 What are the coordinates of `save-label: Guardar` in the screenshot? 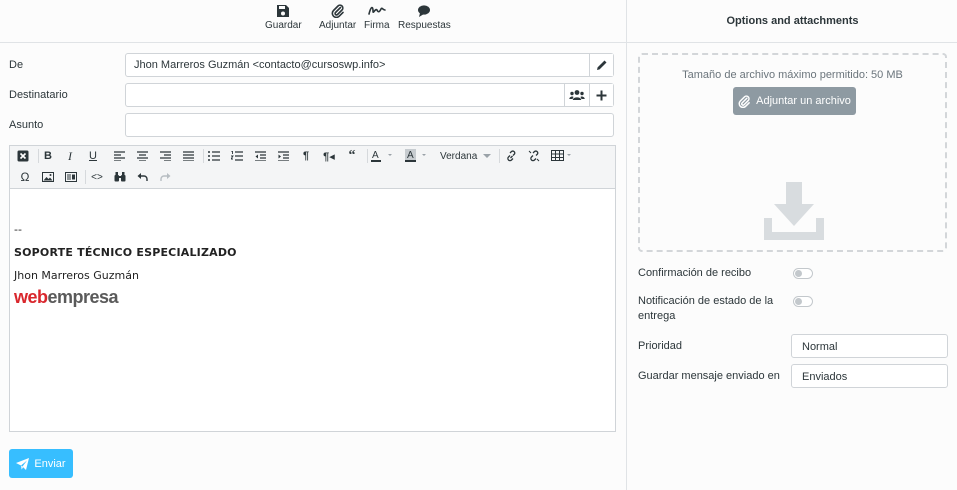 It's located at (283, 25).